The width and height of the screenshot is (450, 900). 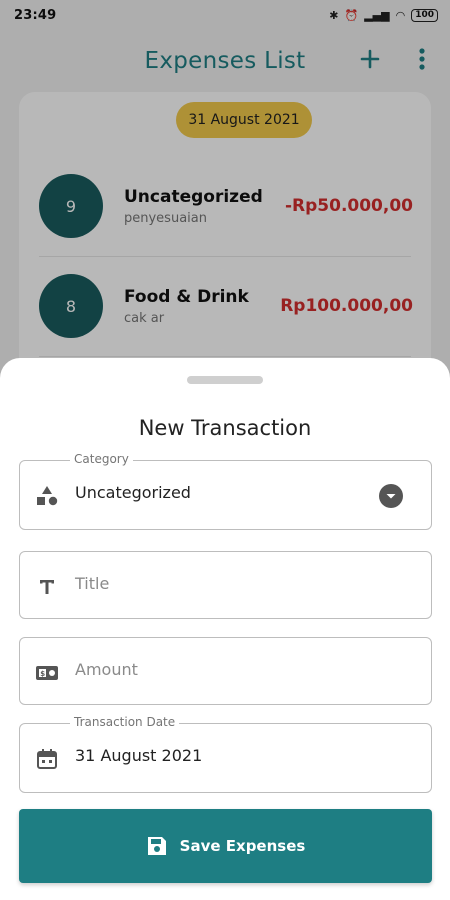 What do you see at coordinates (92, 583) in the screenshot?
I see `title-placeholder: Title` at bounding box center [92, 583].